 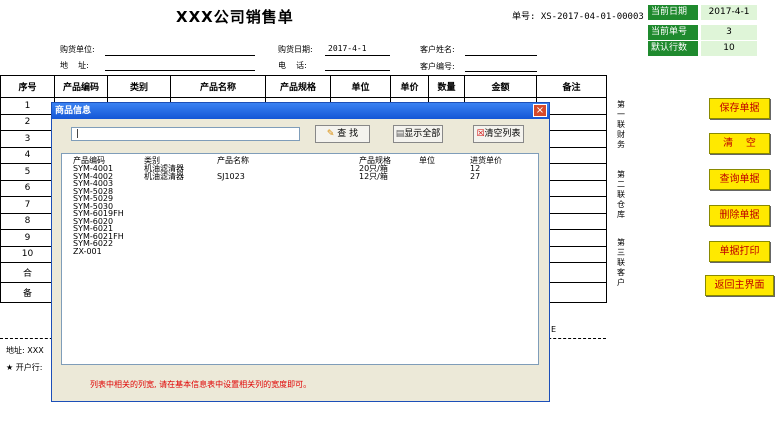 I want to click on list-header-unit: 单位, so click(x=427, y=160).